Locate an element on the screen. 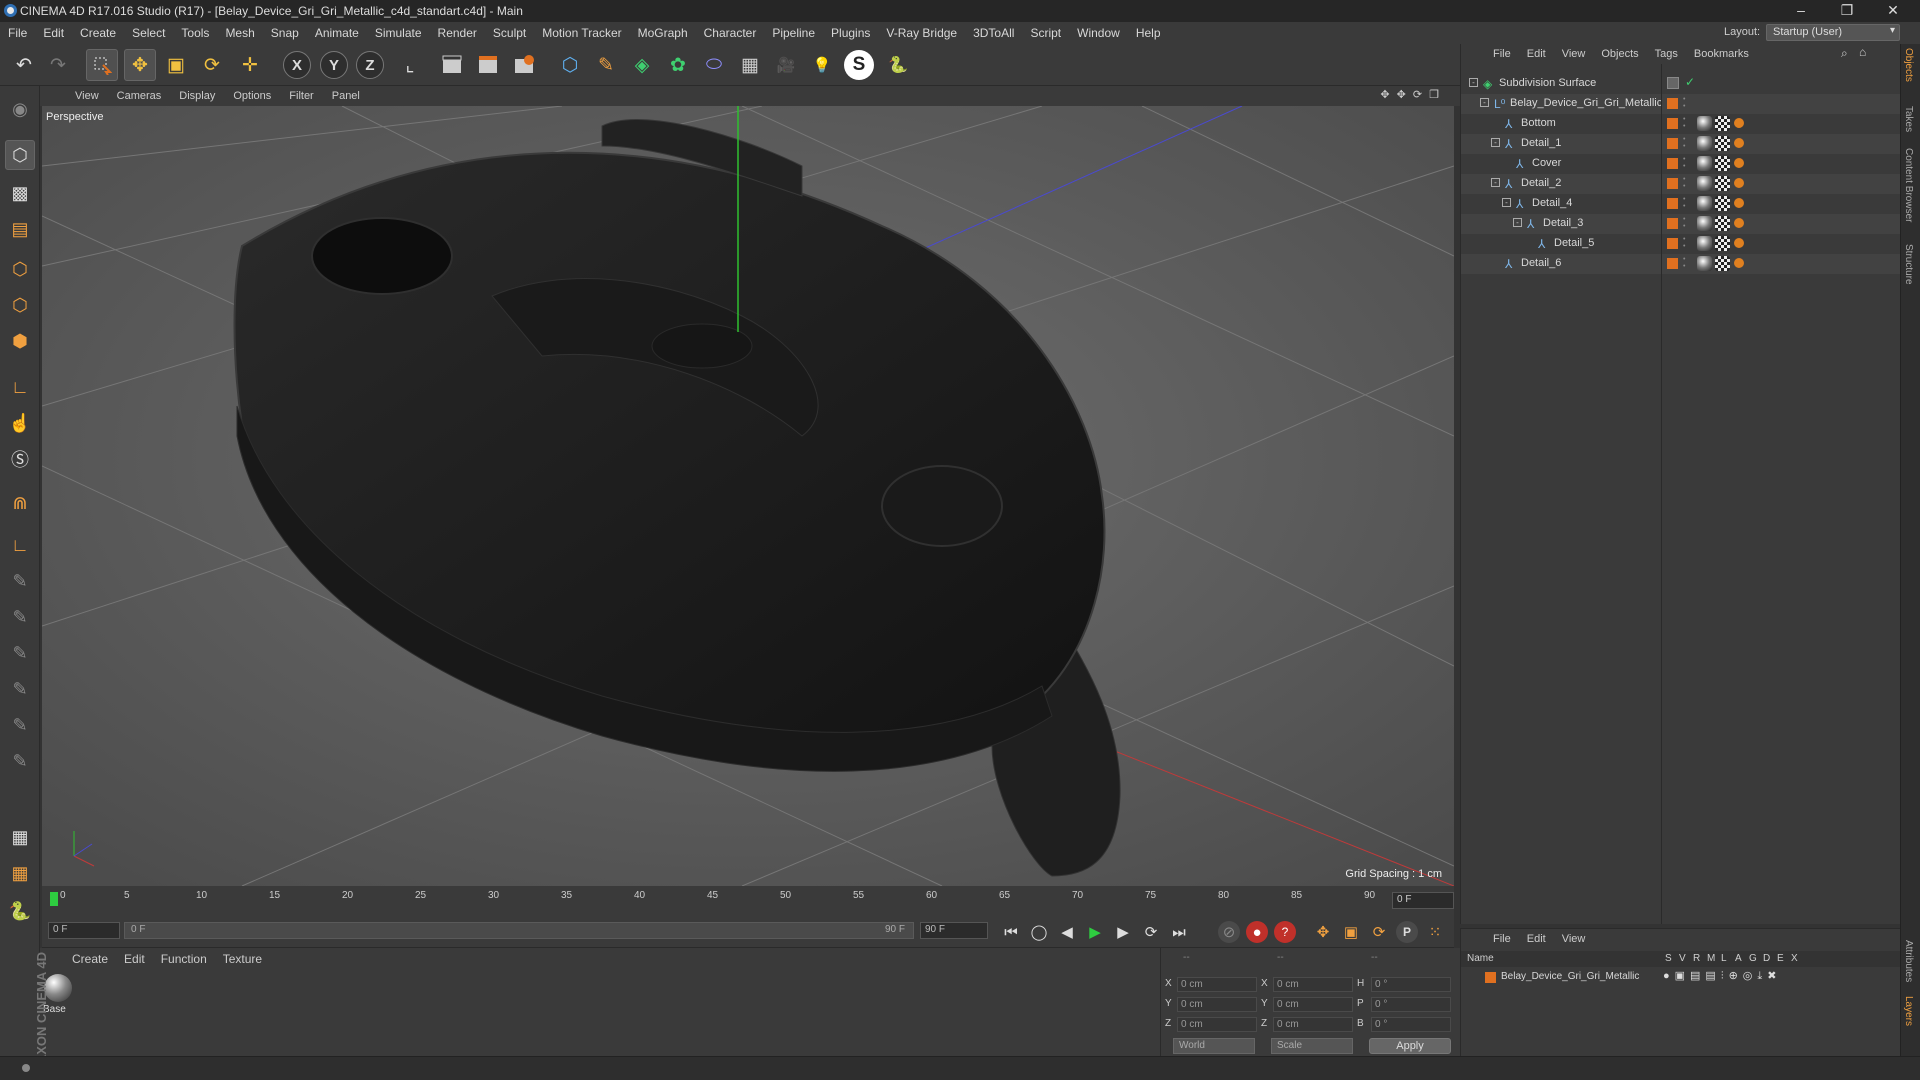 This screenshot has height=1080, width=1920. key-position-icon: ✥ is located at coordinates (1323, 932).